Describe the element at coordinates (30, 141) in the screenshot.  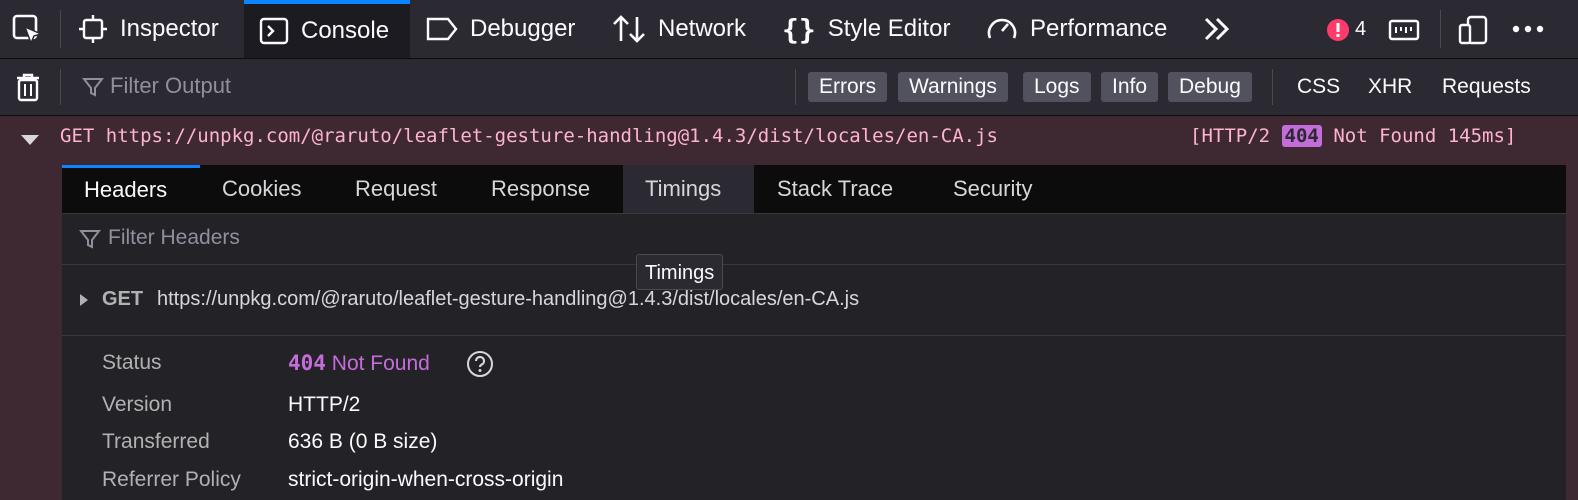
I see `expand-arrow-icon` at that location.